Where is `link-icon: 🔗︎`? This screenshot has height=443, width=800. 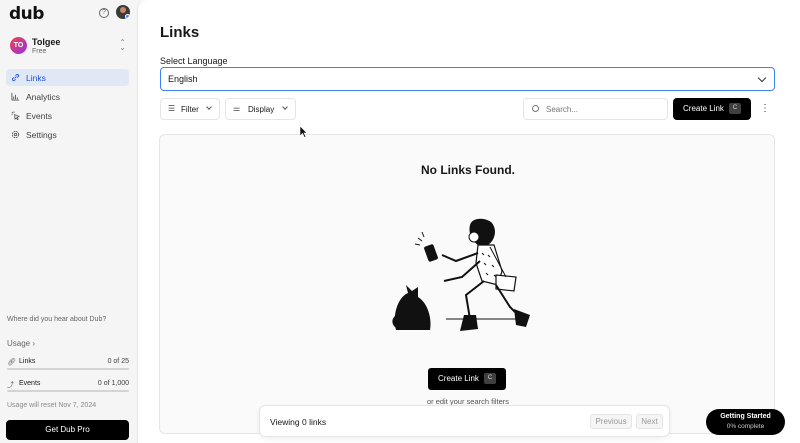
link-icon: 🔗︎ is located at coordinates (11, 362).